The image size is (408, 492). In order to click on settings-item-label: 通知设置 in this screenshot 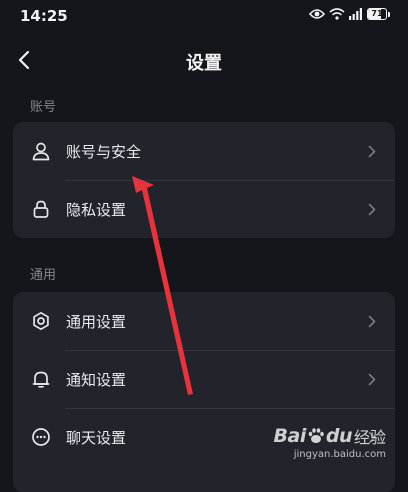, I will do `click(96, 379)`.